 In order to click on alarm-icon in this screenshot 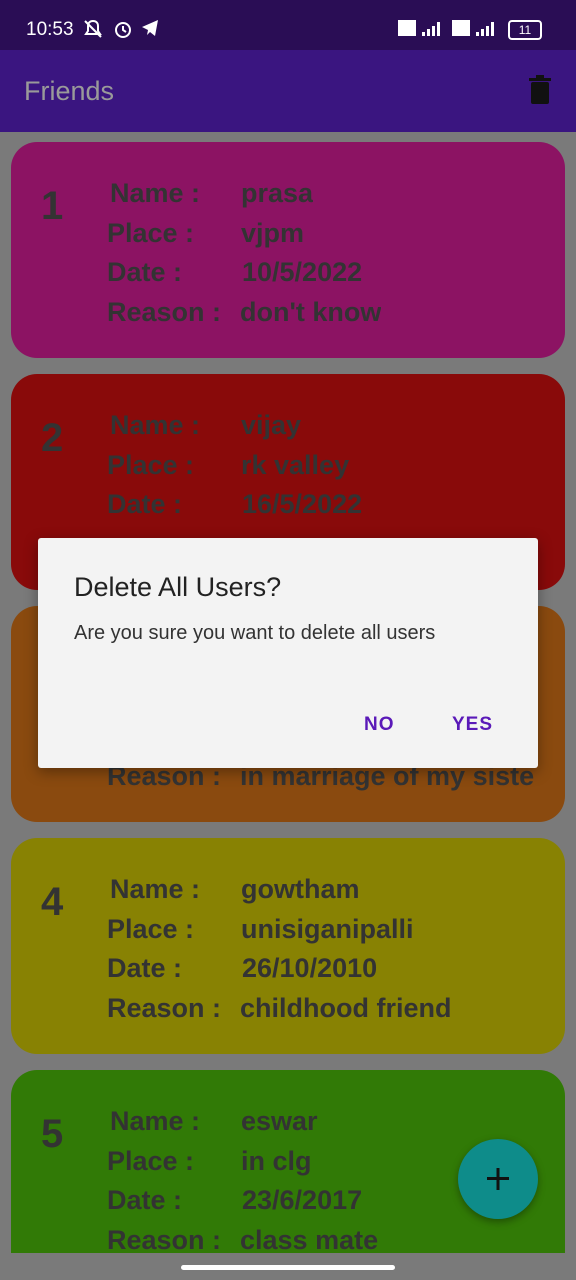, I will do `click(123, 30)`.